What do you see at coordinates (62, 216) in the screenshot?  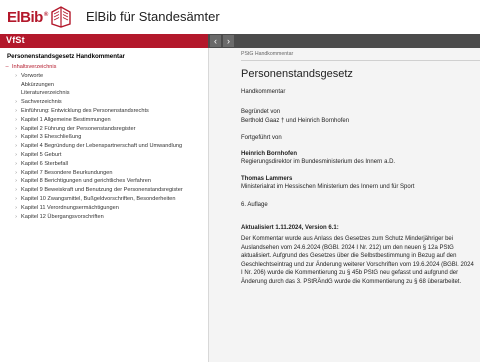 I see `toc-item-label: Kapitel 12 Übergangsvorschriften` at bounding box center [62, 216].